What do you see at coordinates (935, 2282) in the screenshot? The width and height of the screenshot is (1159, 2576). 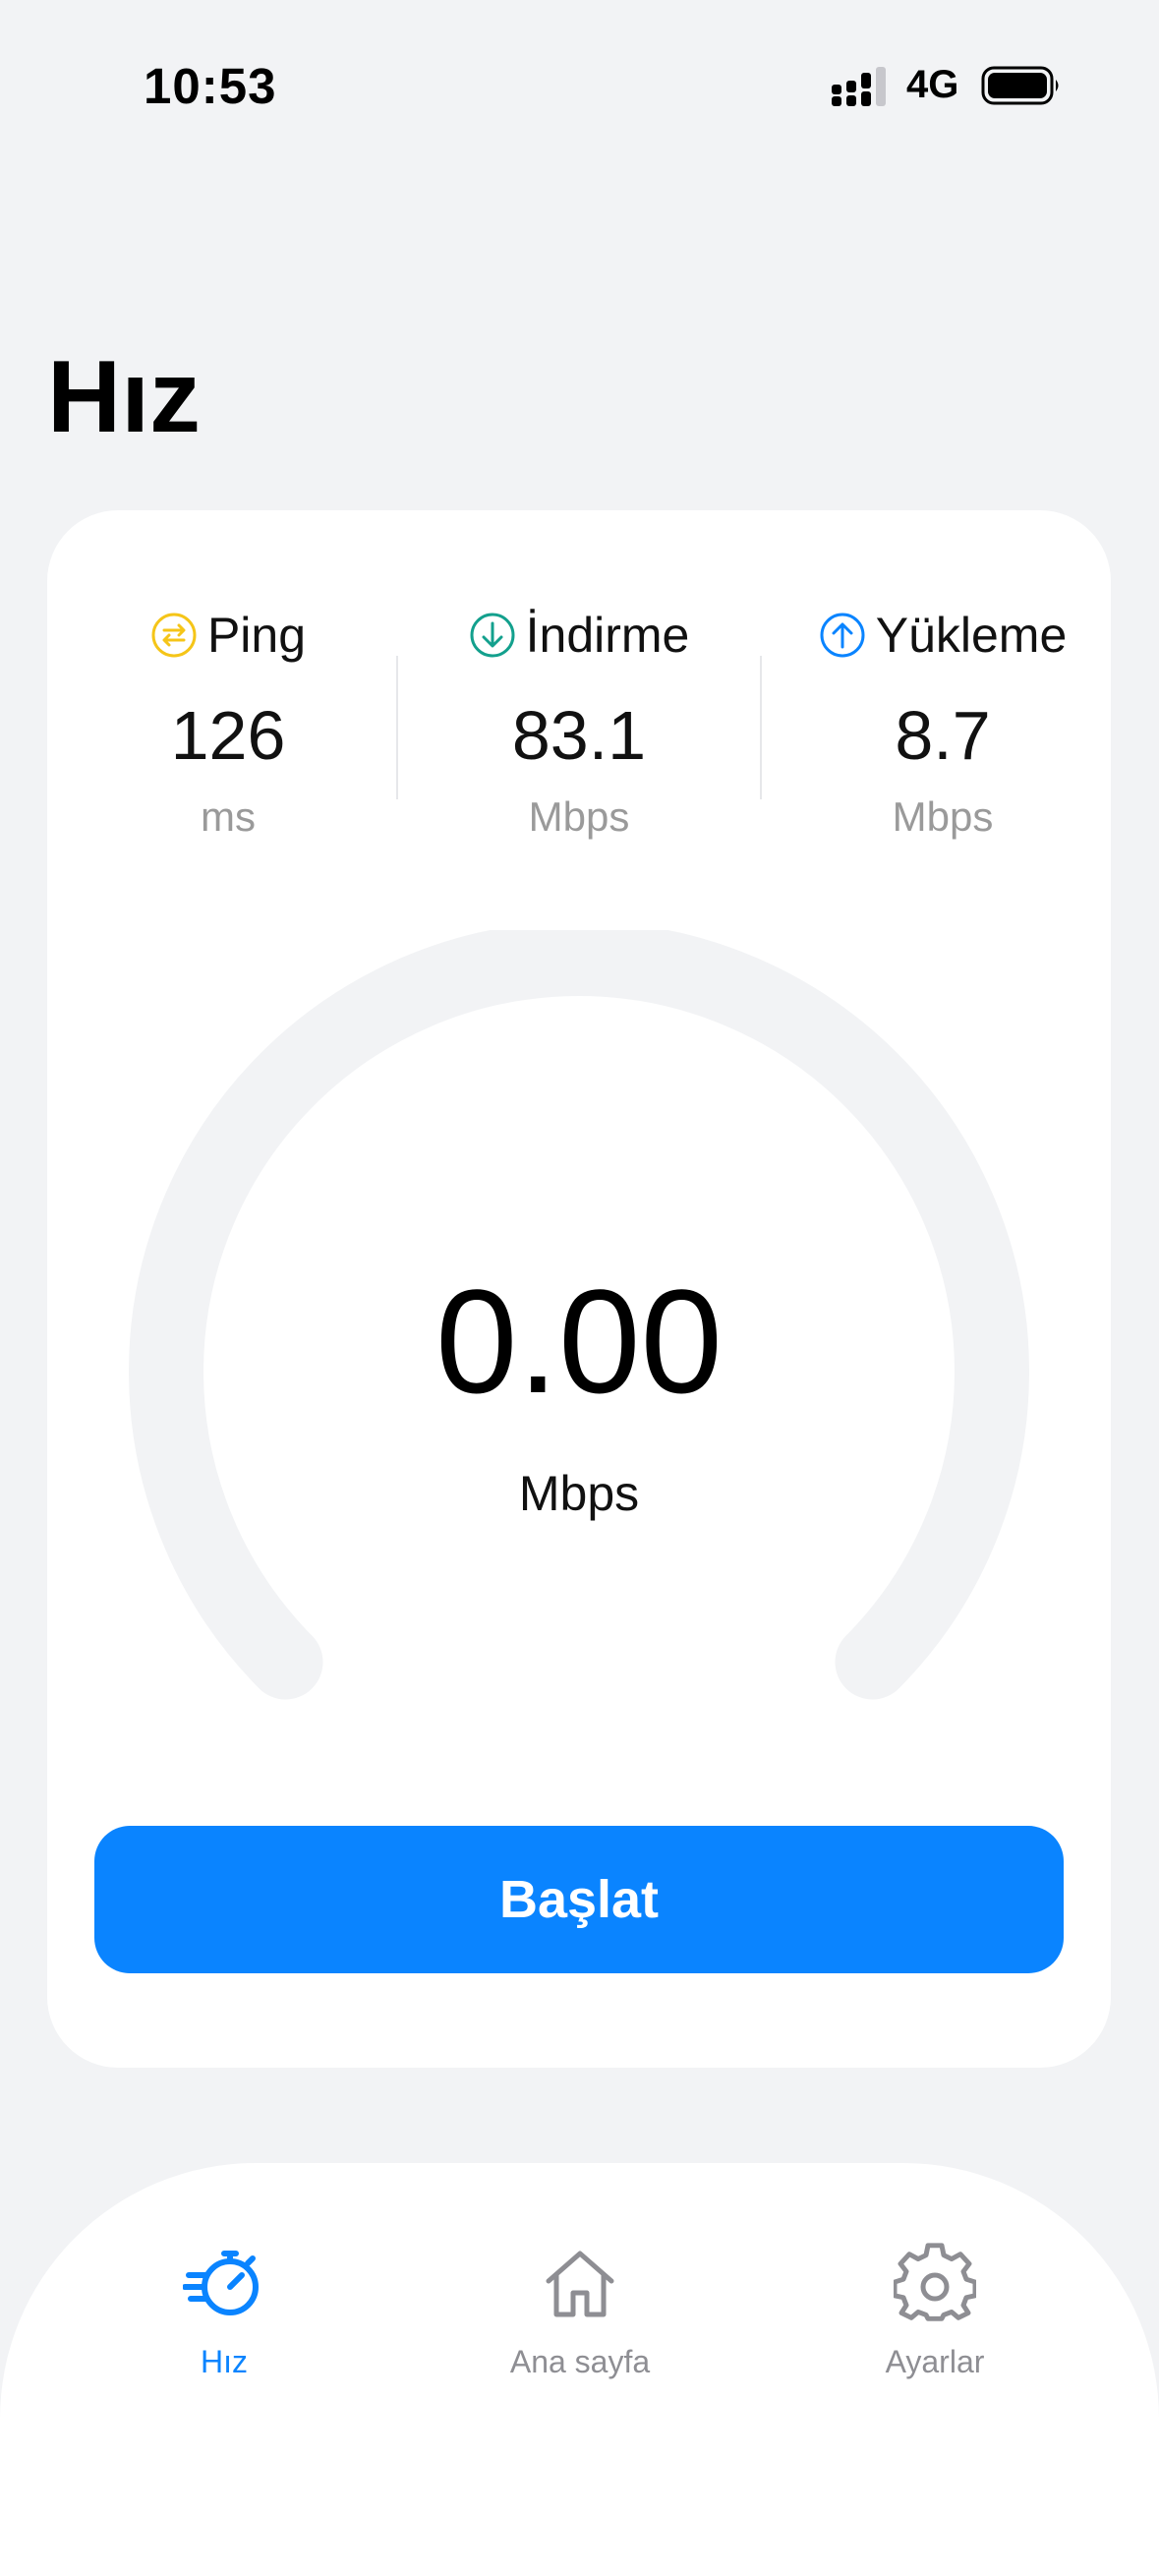 I see `gear-icon` at bounding box center [935, 2282].